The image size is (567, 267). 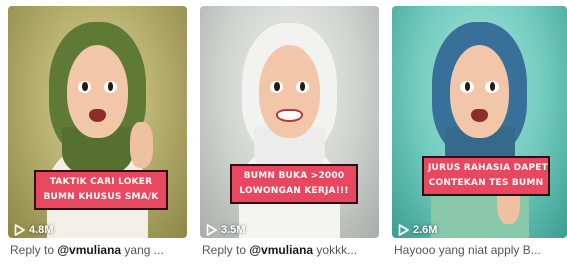 I want to click on caption-line: BUMN BUKA >2000, so click(x=294, y=176).